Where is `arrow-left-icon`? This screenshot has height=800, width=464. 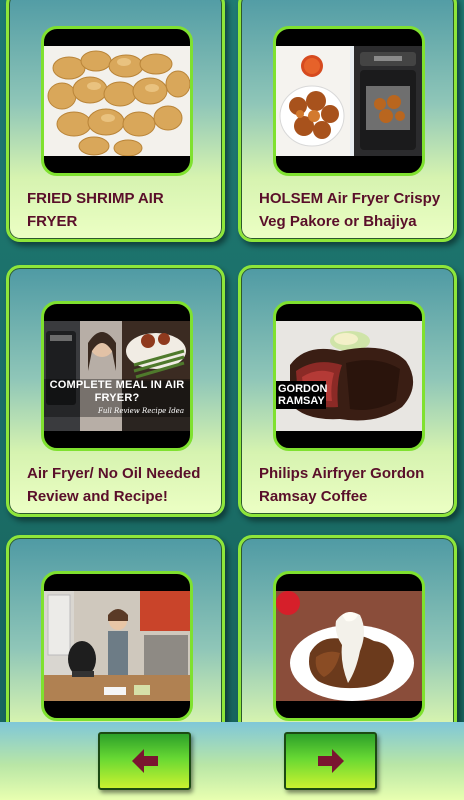
arrow-left-icon is located at coordinates (144, 761).